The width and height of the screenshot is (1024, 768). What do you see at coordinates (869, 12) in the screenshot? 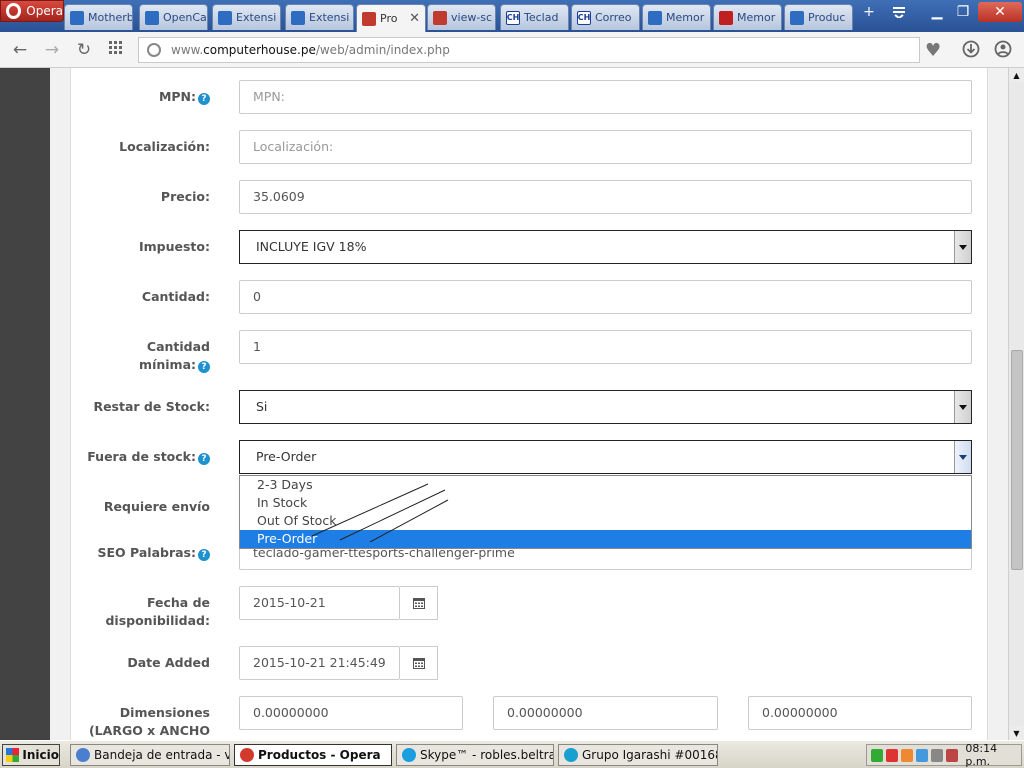
I see `new-tab-button: +` at bounding box center [869, 12].